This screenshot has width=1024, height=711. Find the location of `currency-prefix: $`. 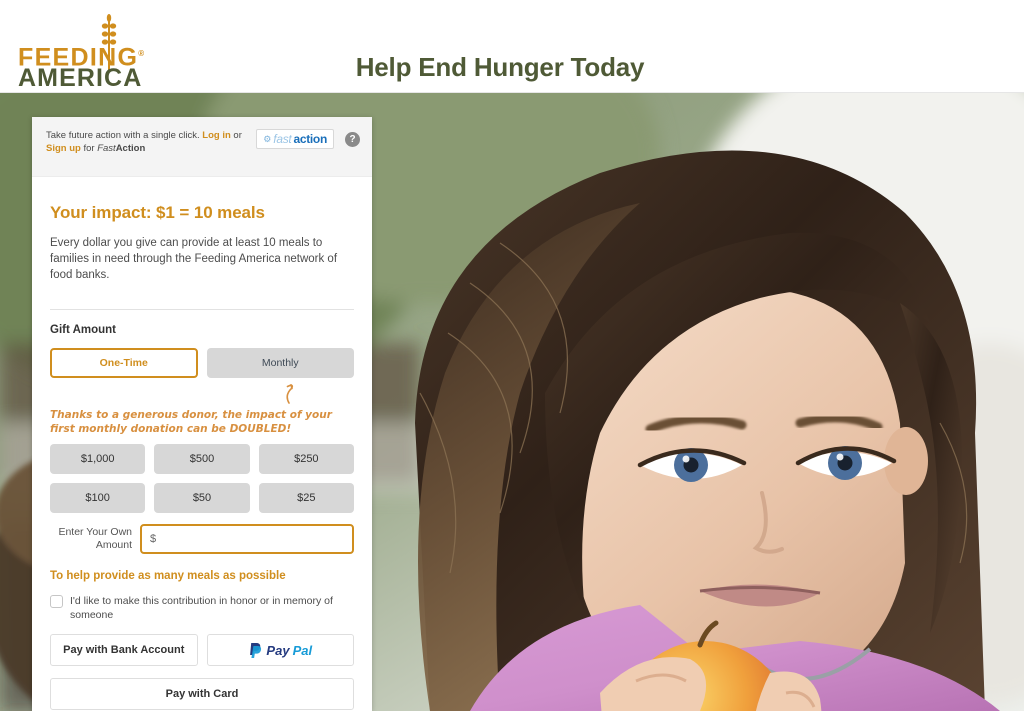

currency-prefix: $ is located at coordinates (153, 539).